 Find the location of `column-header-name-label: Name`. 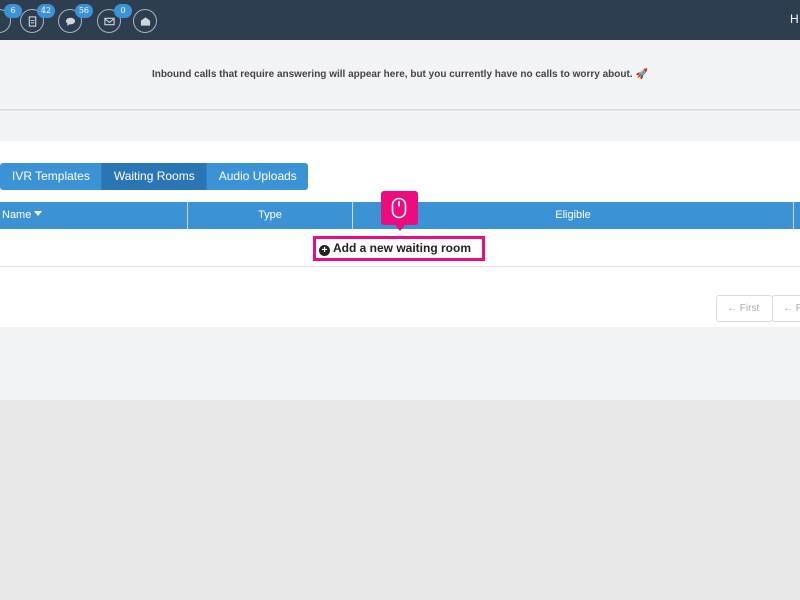

column-header-name-label: Name is located at coordinates (17, 215).